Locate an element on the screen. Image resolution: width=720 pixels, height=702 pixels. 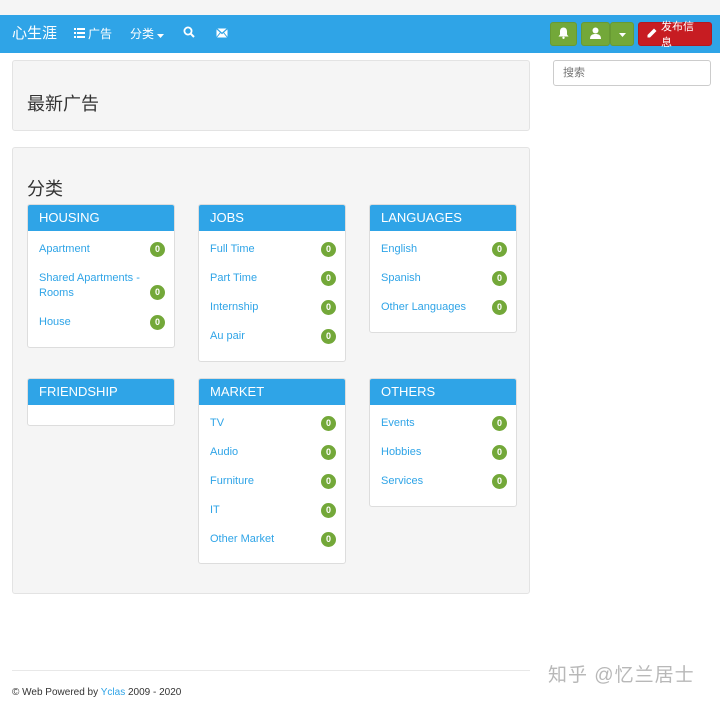
zhihu-watermark: 知乎 @忆兰居士 is located at coordinates (621, 675).